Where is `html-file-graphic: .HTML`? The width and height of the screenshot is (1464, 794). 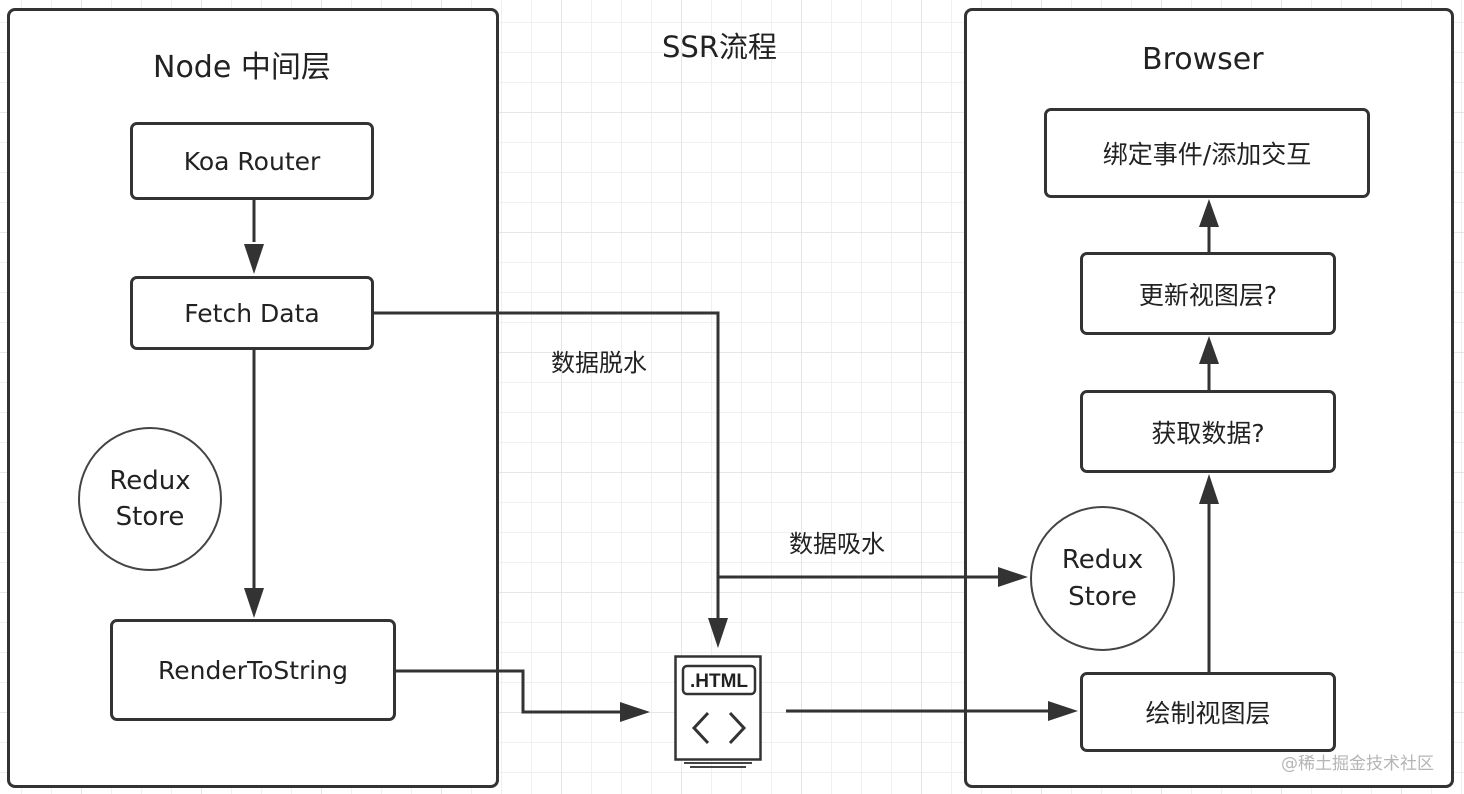
html-file-graphic: .HTML is located at coordinates (718, 711).